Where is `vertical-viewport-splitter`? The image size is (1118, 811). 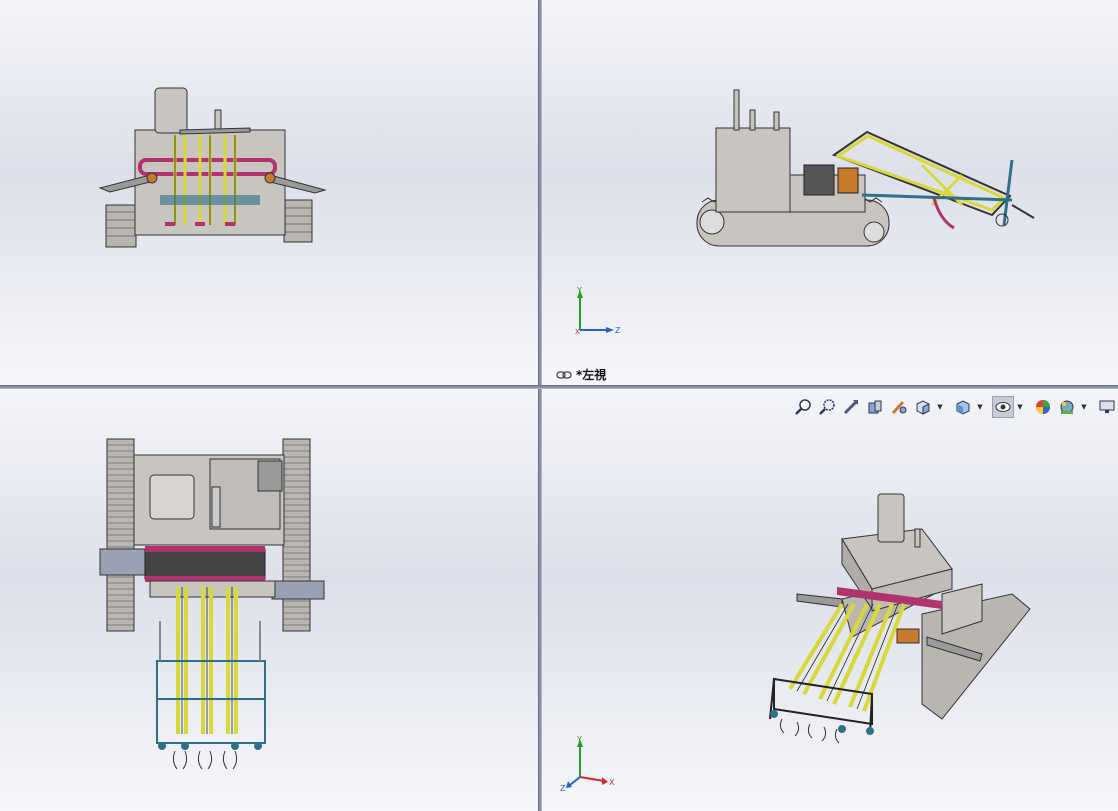
vertical-viewport-splitter is located at coordinates (540, 405).